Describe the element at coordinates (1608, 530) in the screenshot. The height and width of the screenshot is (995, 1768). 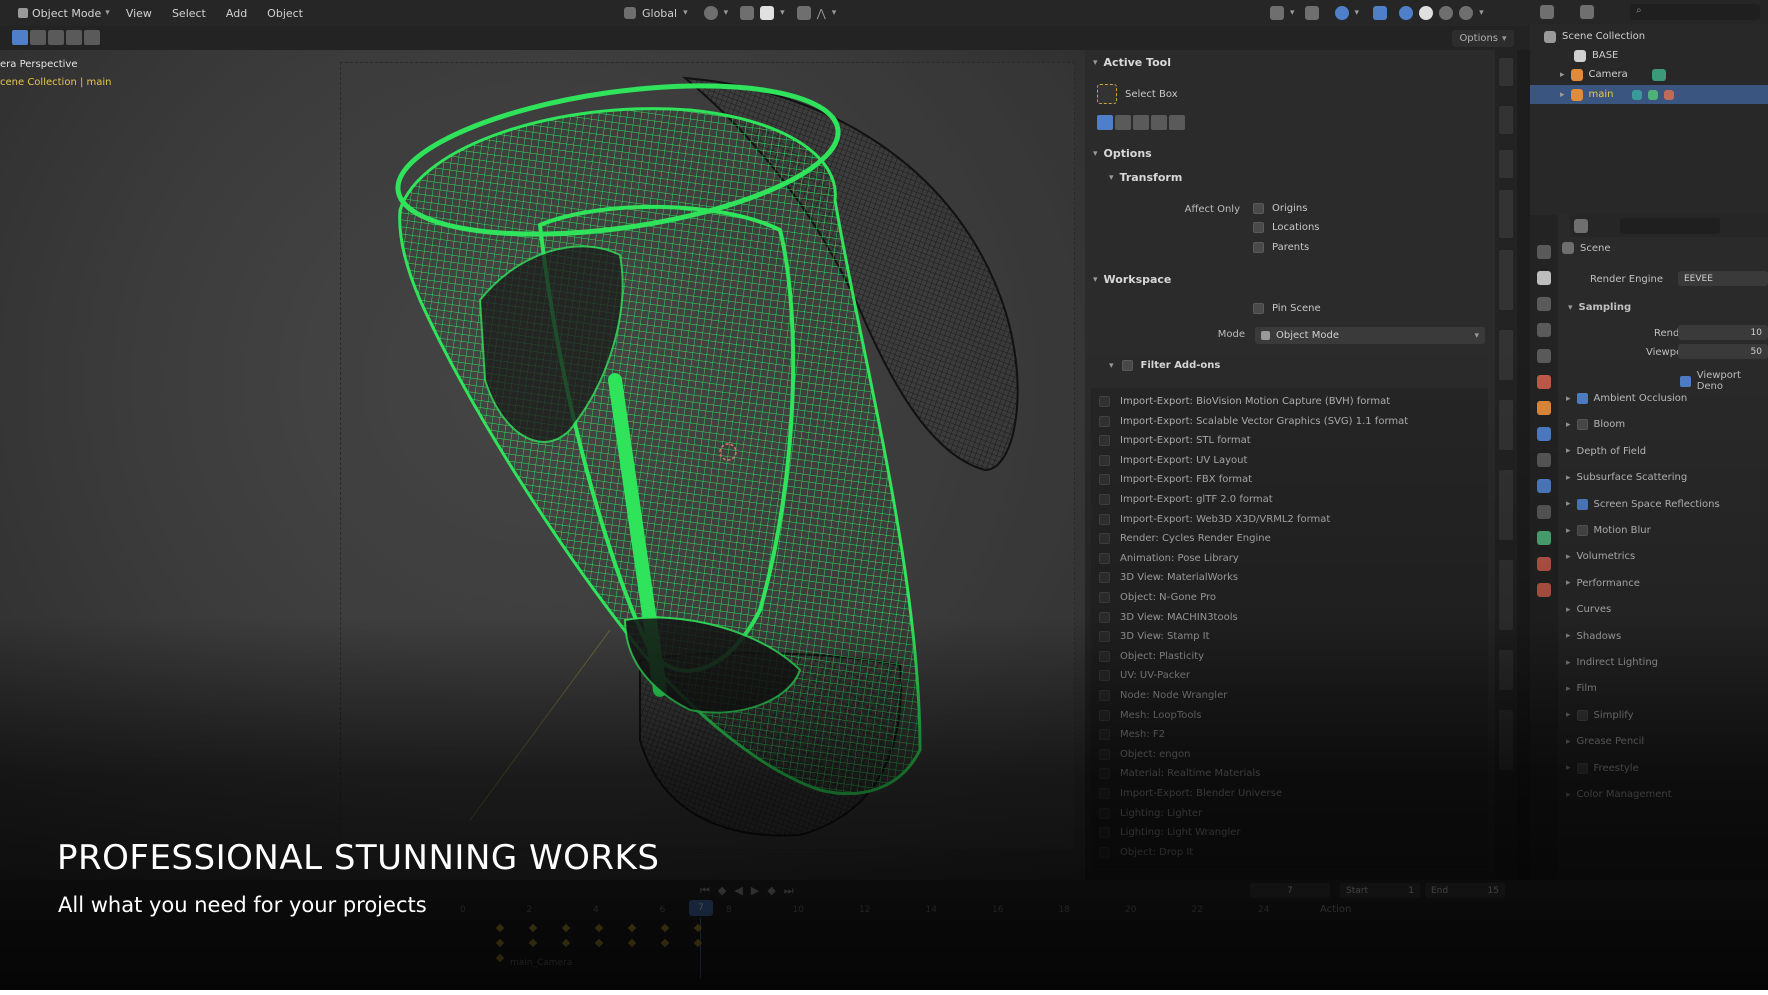
I see `properties-panel-header: ▸ Motion Blur` at that location.